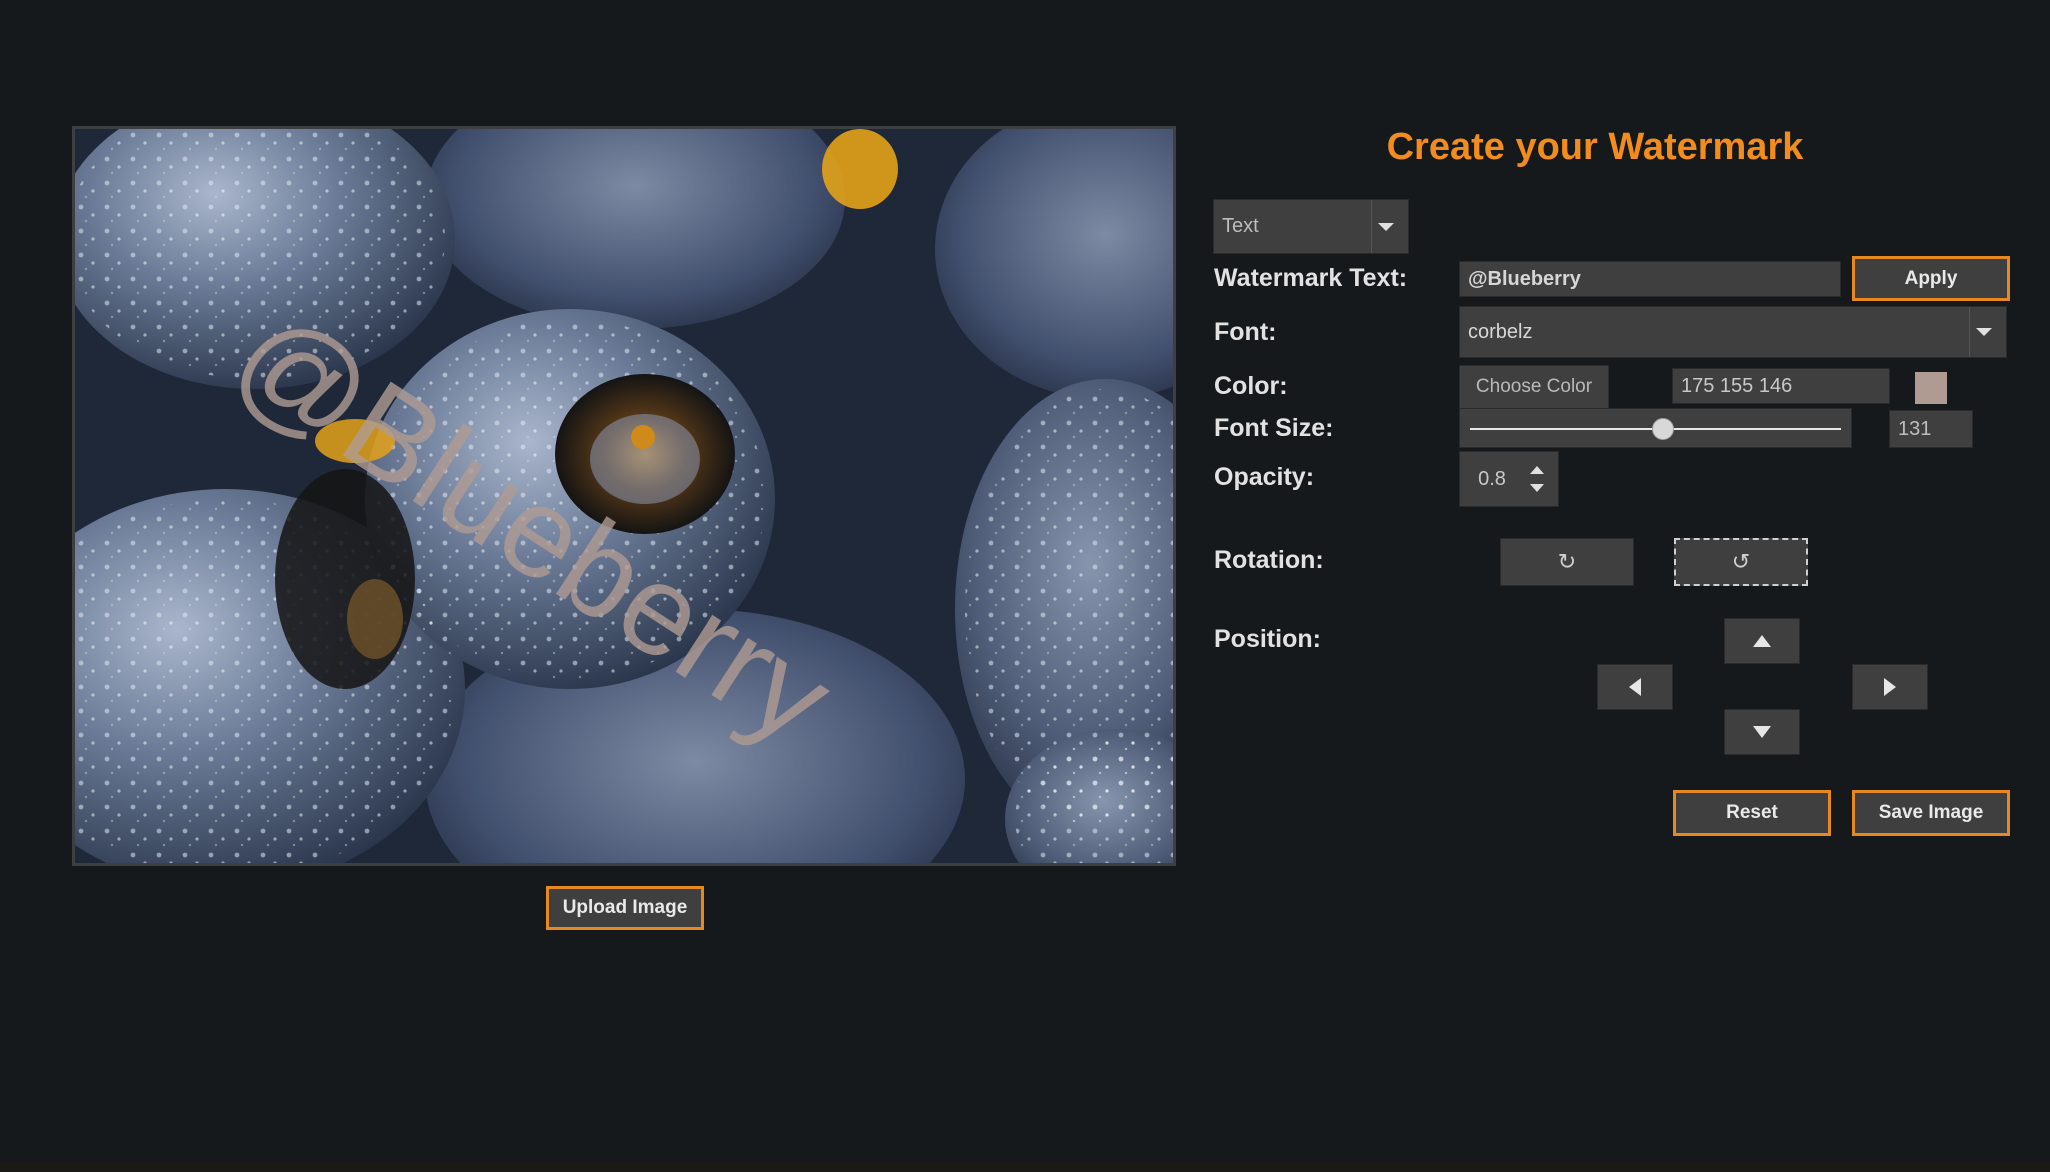 Image resolution: width=2050 pixels, height=1172 pixels. I want to click on font-size-slider, so click(1655, 428).